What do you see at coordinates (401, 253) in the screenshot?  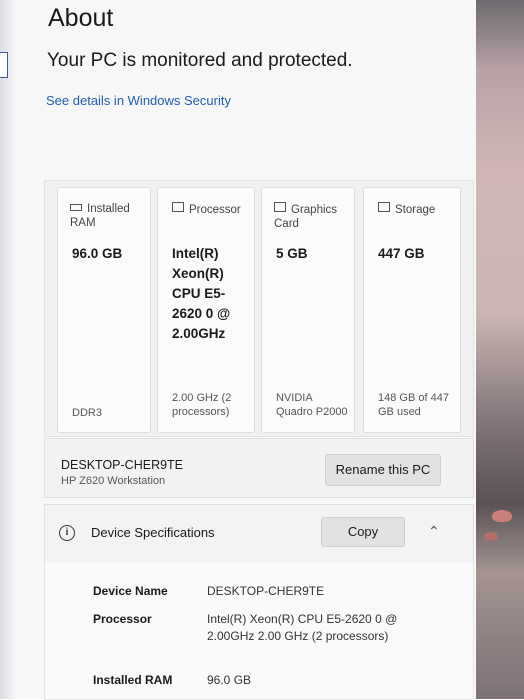 I see `spec-card-value: 447 GB` at bounding box center [401, 253].